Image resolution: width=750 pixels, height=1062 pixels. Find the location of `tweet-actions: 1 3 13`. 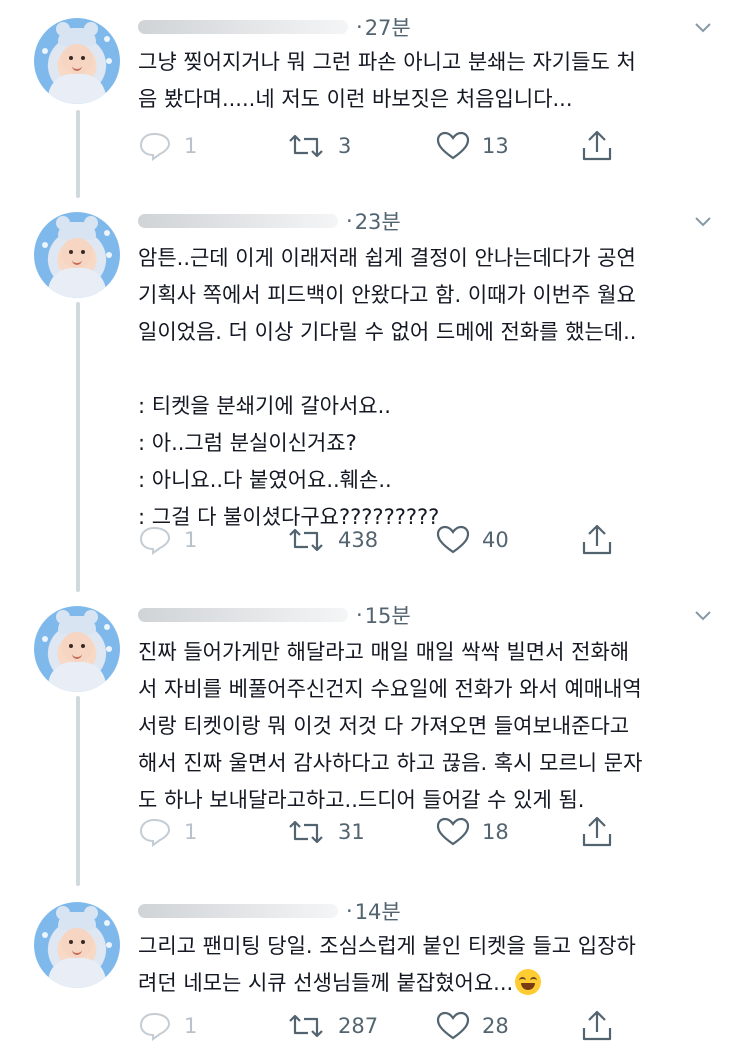

tweet-actions: 1 3 13 is located at coordinates (375, 146).